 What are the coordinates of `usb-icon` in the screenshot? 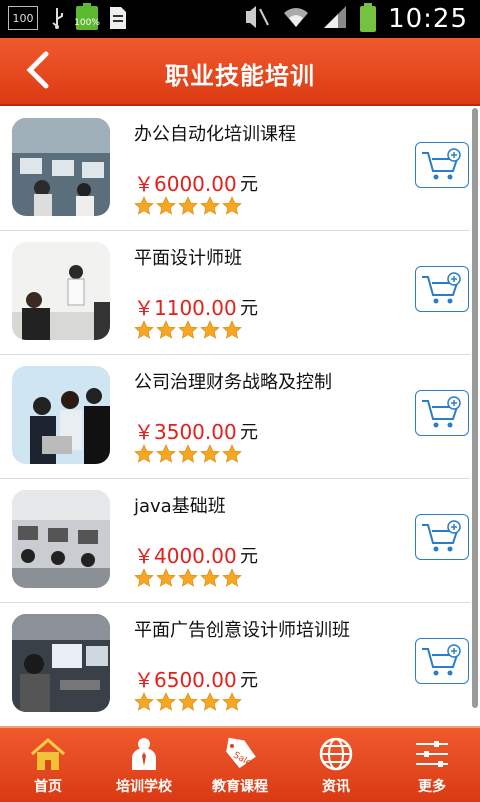 It's located at (57, 18).